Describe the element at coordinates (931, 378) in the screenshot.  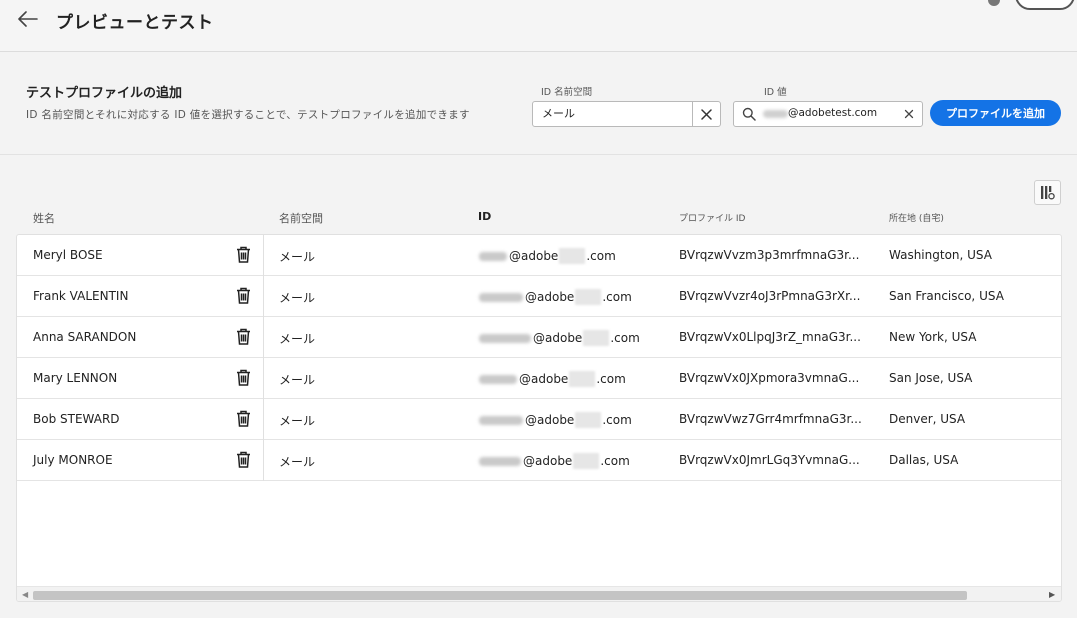
I see `profile-location: San Jose, USA` at that location.